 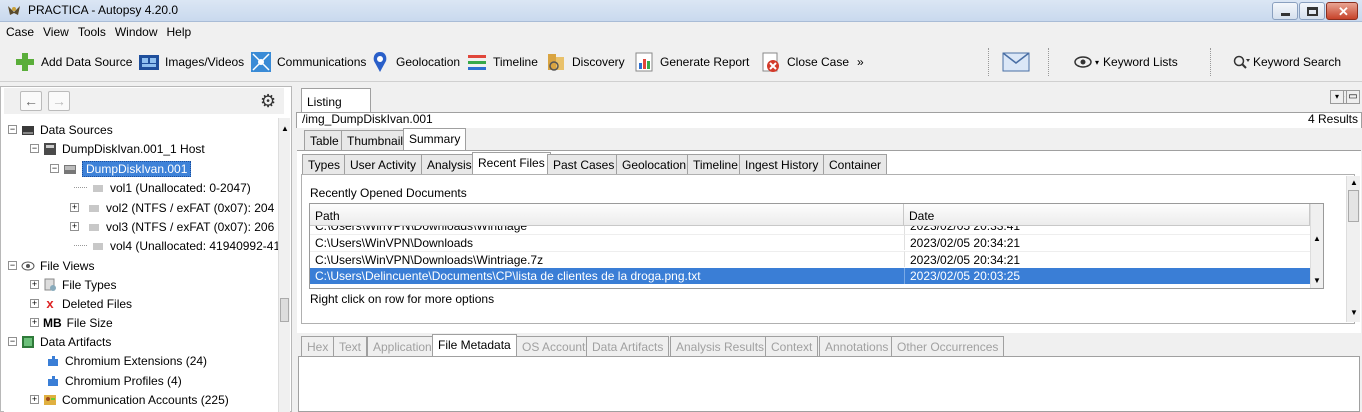 I want to click on tab-annotations: Annotations, so click(x=857, y=346).